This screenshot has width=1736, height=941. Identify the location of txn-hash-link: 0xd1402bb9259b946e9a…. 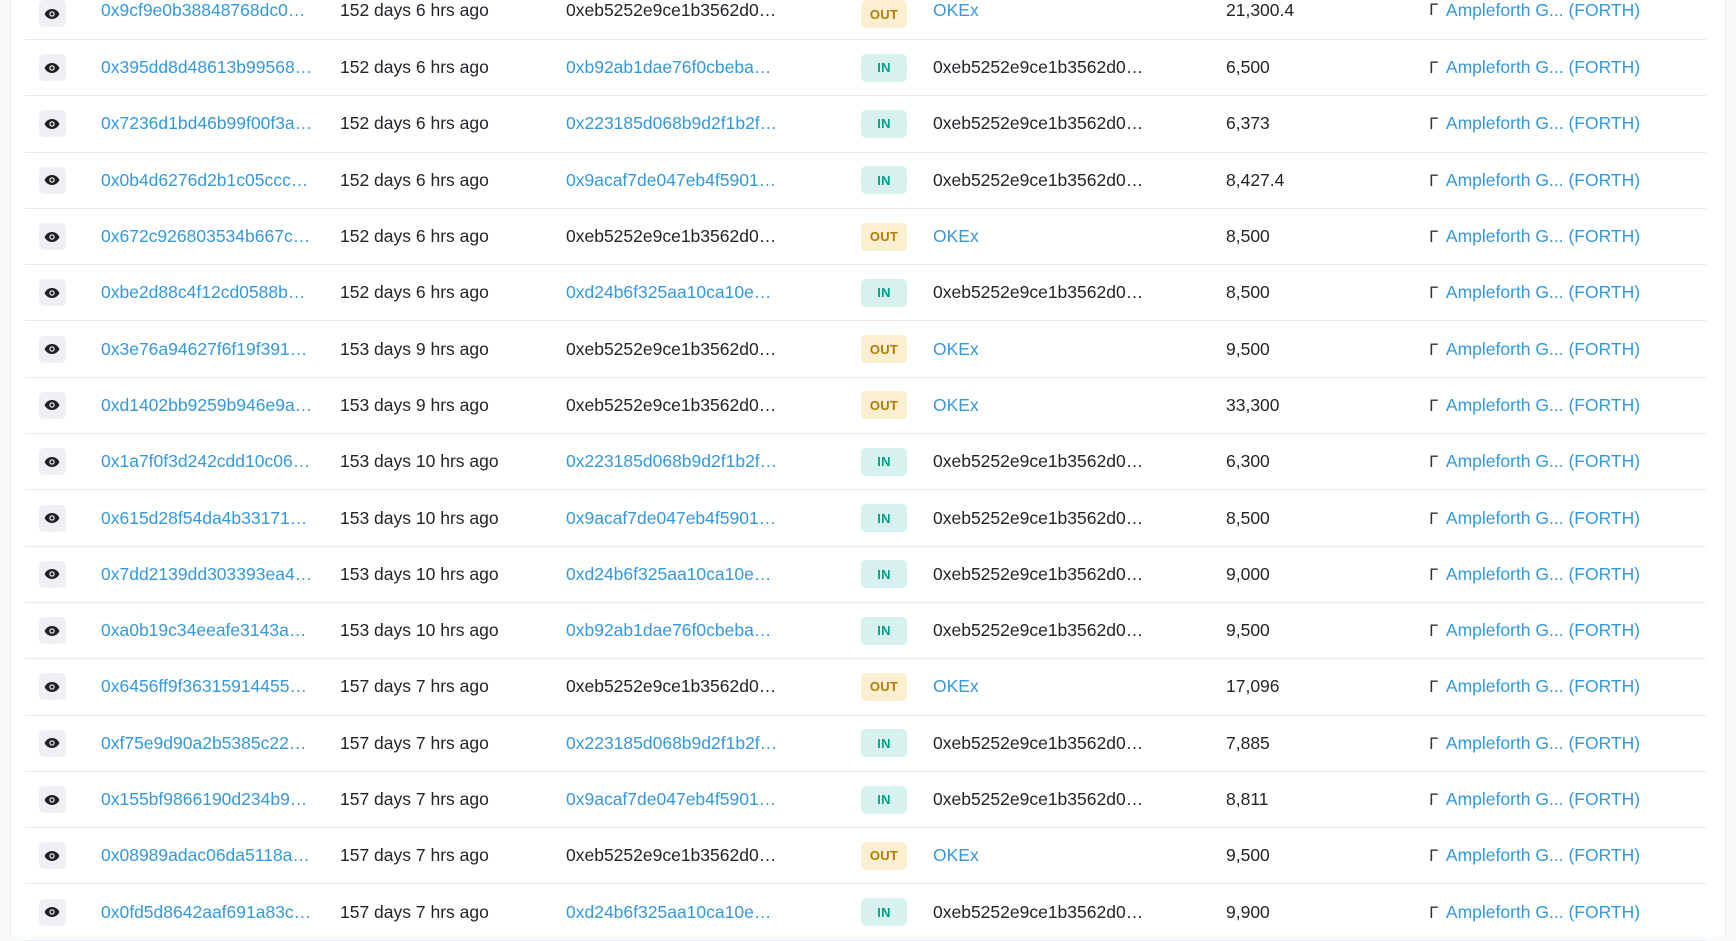
(206, 405).